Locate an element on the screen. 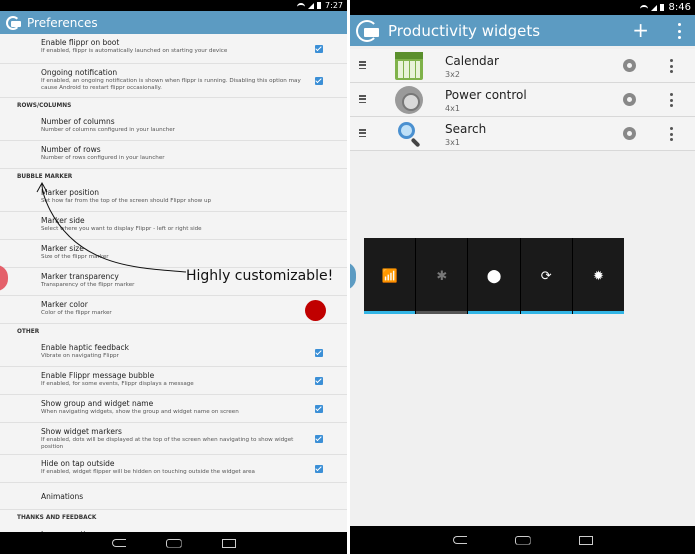 This screenshot has height=554, width=695. preference-title: Number of columns is located at coordinates (78, 121).